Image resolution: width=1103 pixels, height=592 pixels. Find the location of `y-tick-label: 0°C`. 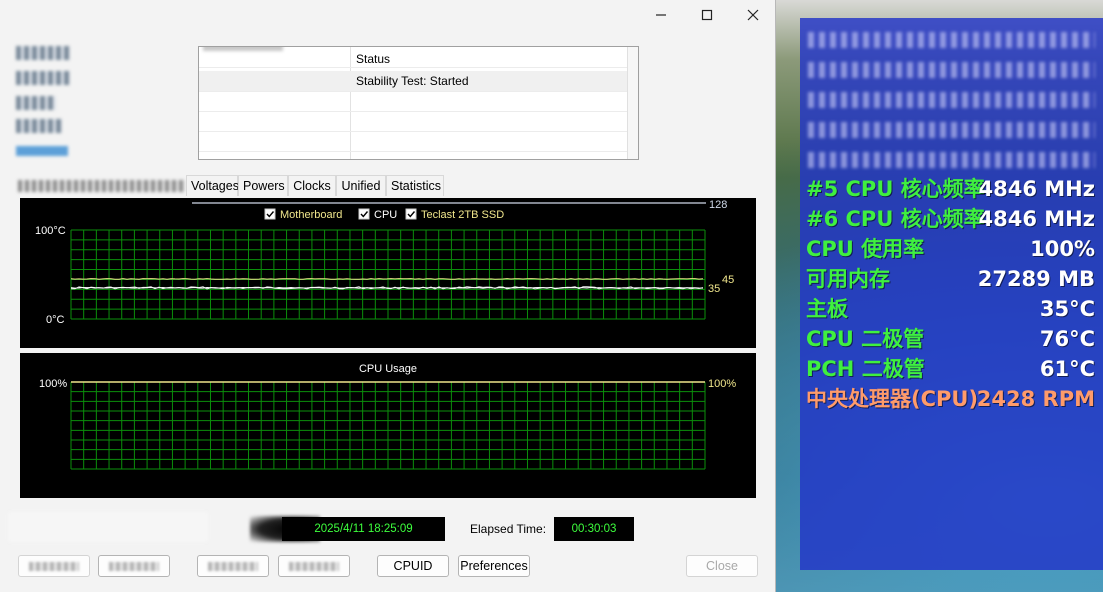

y-tick-label: 0°C is located at coordinates (55, 320).